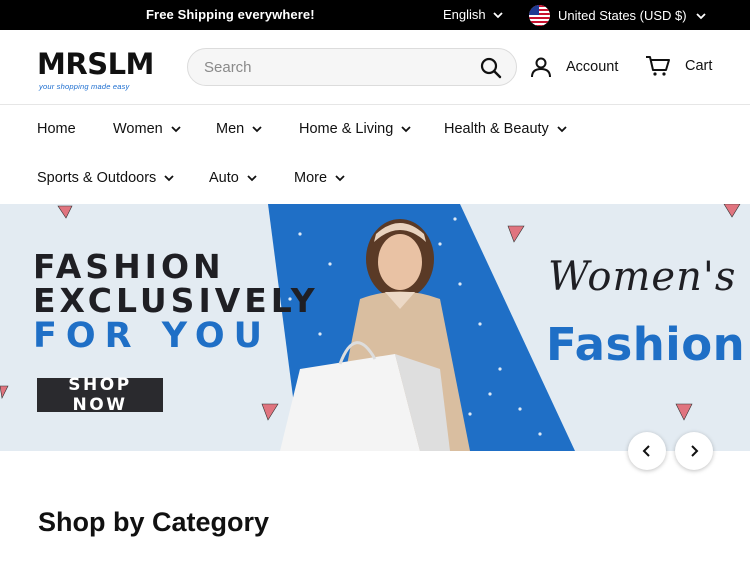 The width and height of the screenshot is (750, 563). What do you see at coordinates (84, 86) in the screenshot?
I see `logo-tagline: your shopping made easy` at bounding box center [84, 86].